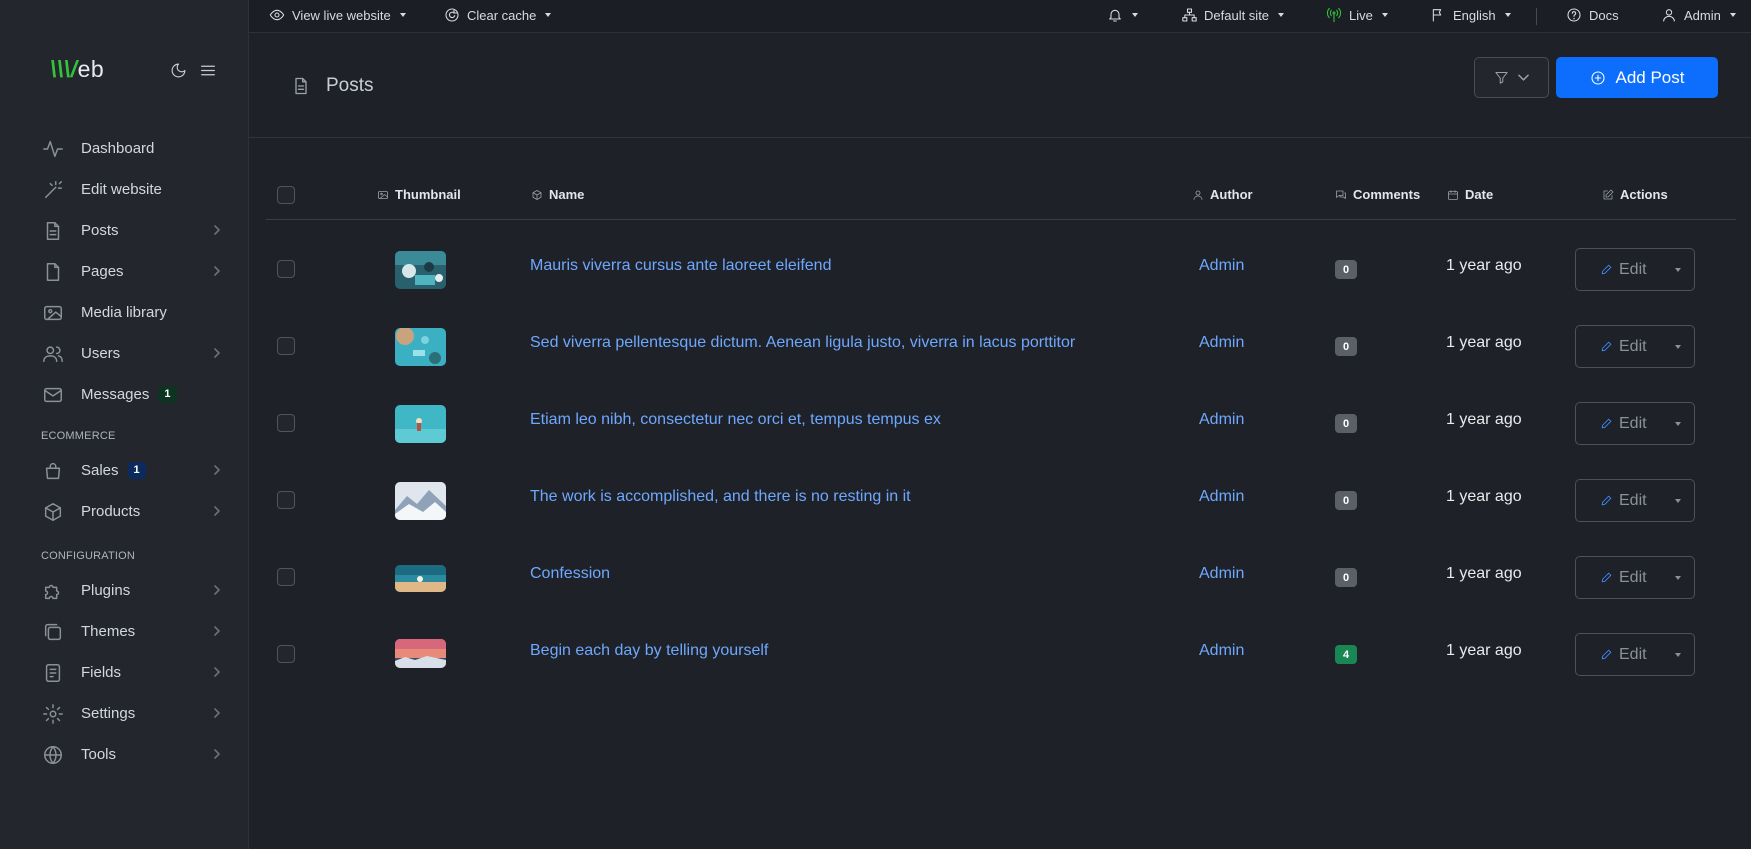  I want to click on sidebar-item-label: Plugins, so click(106, 590).